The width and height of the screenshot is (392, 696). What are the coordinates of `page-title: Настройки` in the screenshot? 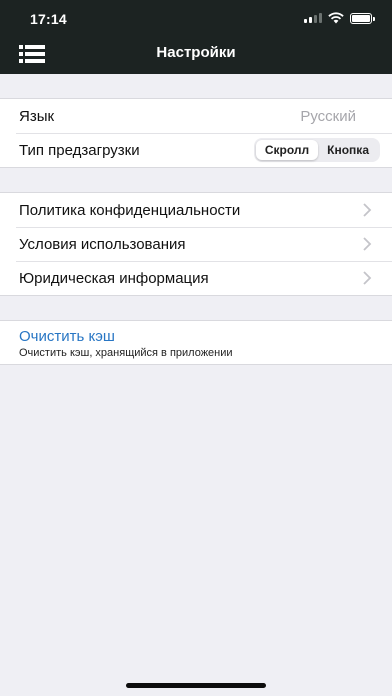 It's located at (196, 52).